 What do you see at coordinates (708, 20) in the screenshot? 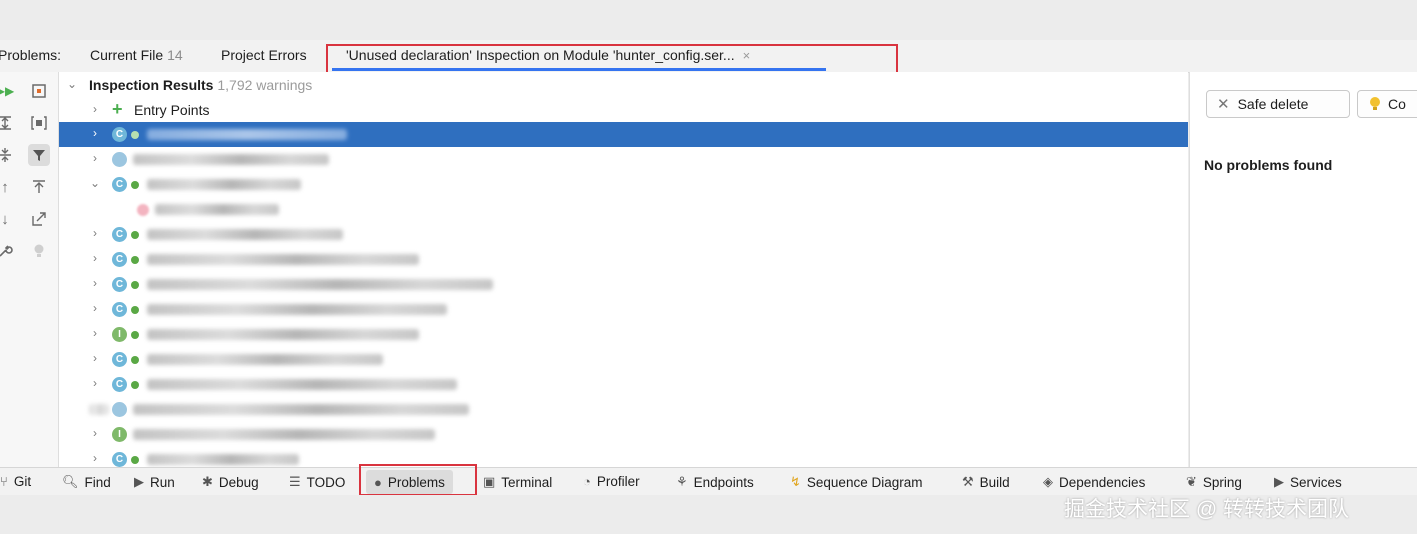
I see `top-strip` at bounding box center [708, 20].